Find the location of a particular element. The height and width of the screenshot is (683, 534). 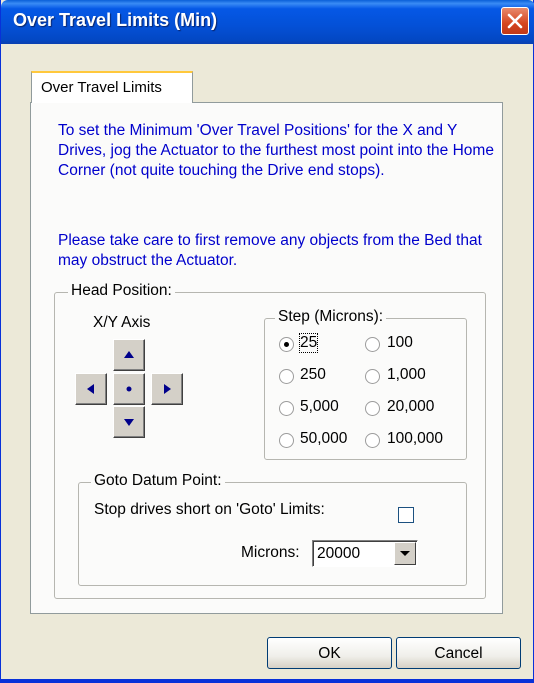

step-option-label: 50,000 is located at coordinates (324, 438).